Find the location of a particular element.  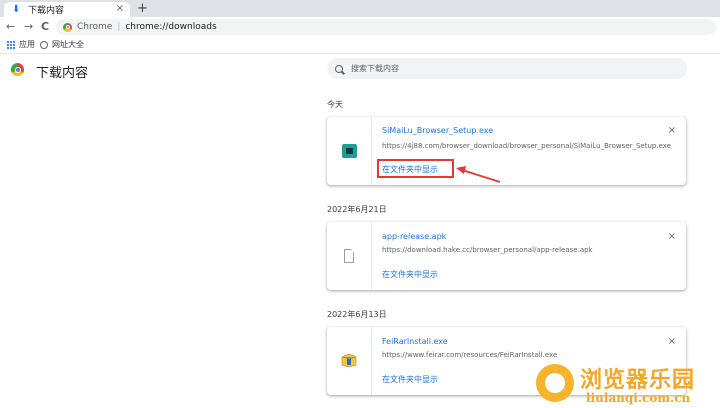

date-header: 2022年6月13日 is located at coordinates (357, 314).